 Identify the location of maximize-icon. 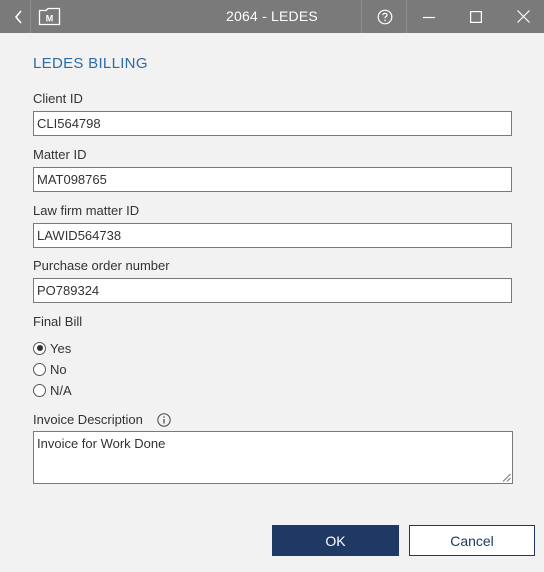
(476, 16).